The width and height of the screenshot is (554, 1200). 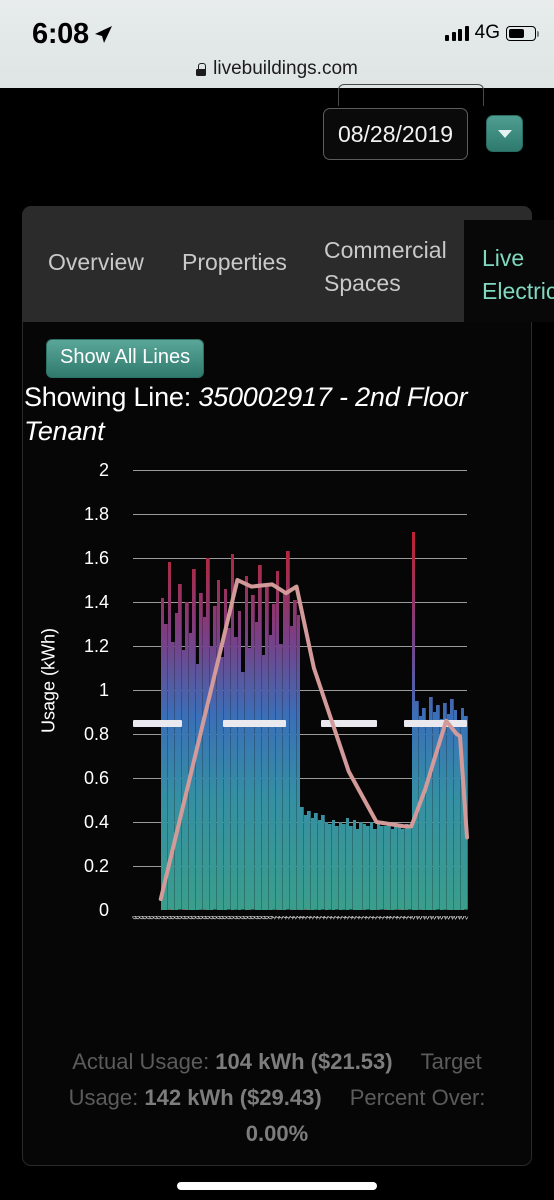 I want to click on percent-over-label: Percent Over:, so click(x=417, y=1097).